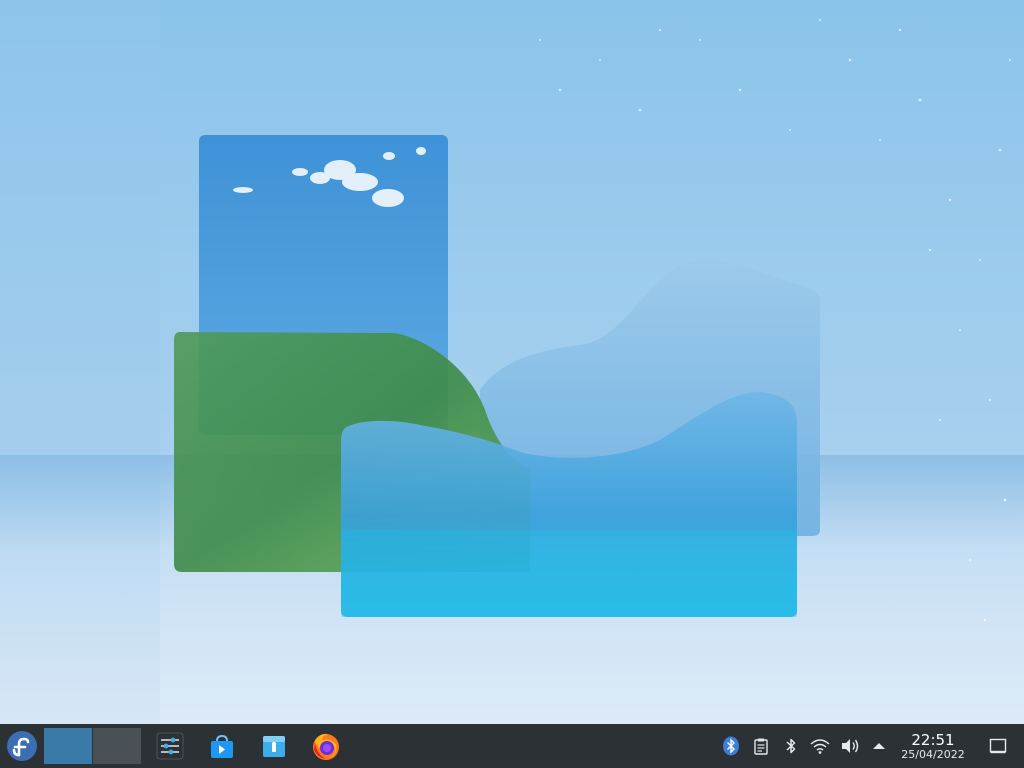 The height and width of the screenshot is (768, 1024). I want to click on show-desktop-button, so click(998, 746).